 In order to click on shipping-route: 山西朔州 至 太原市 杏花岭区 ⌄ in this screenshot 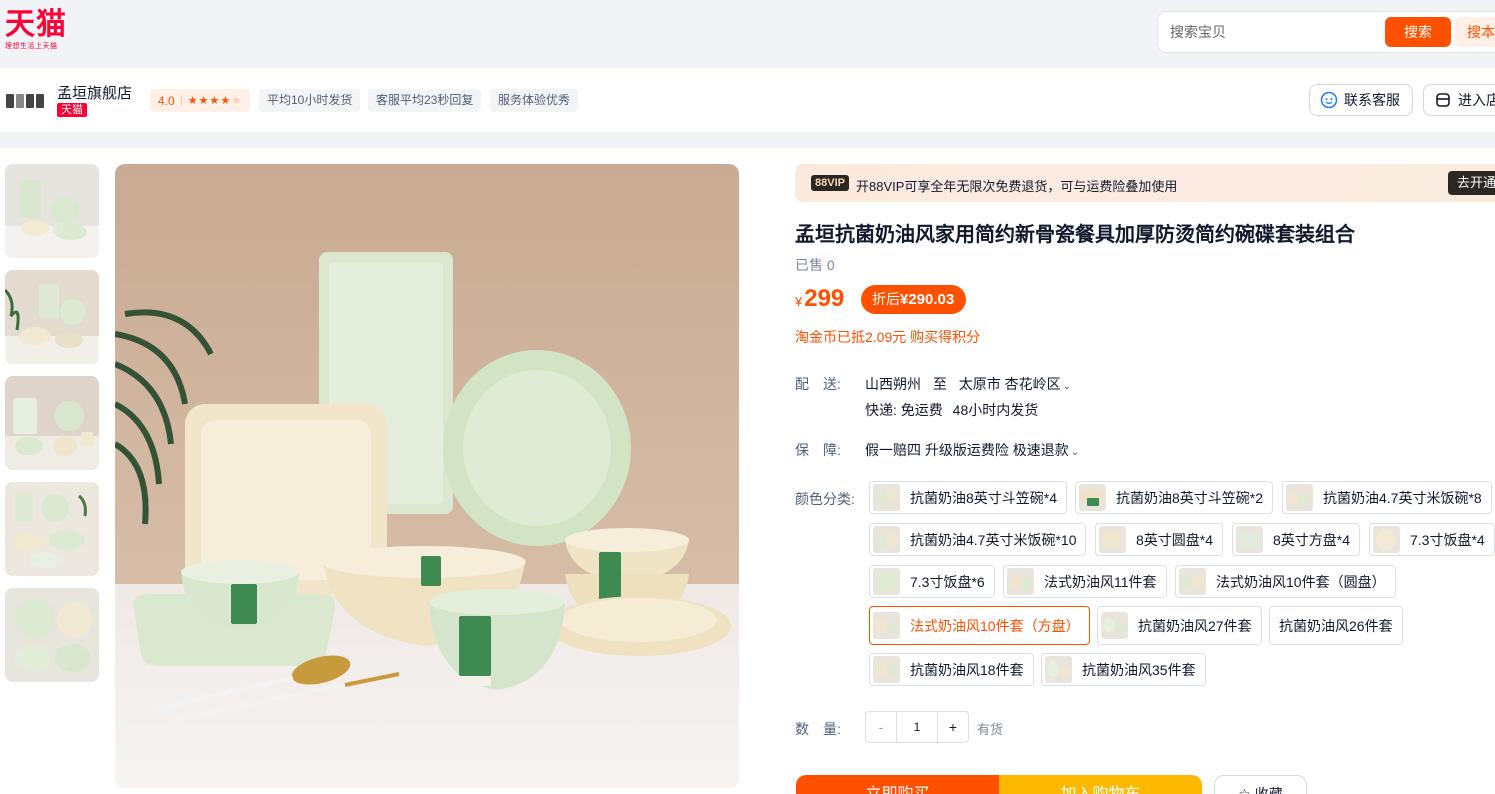, I will do `click(968, 384)`.